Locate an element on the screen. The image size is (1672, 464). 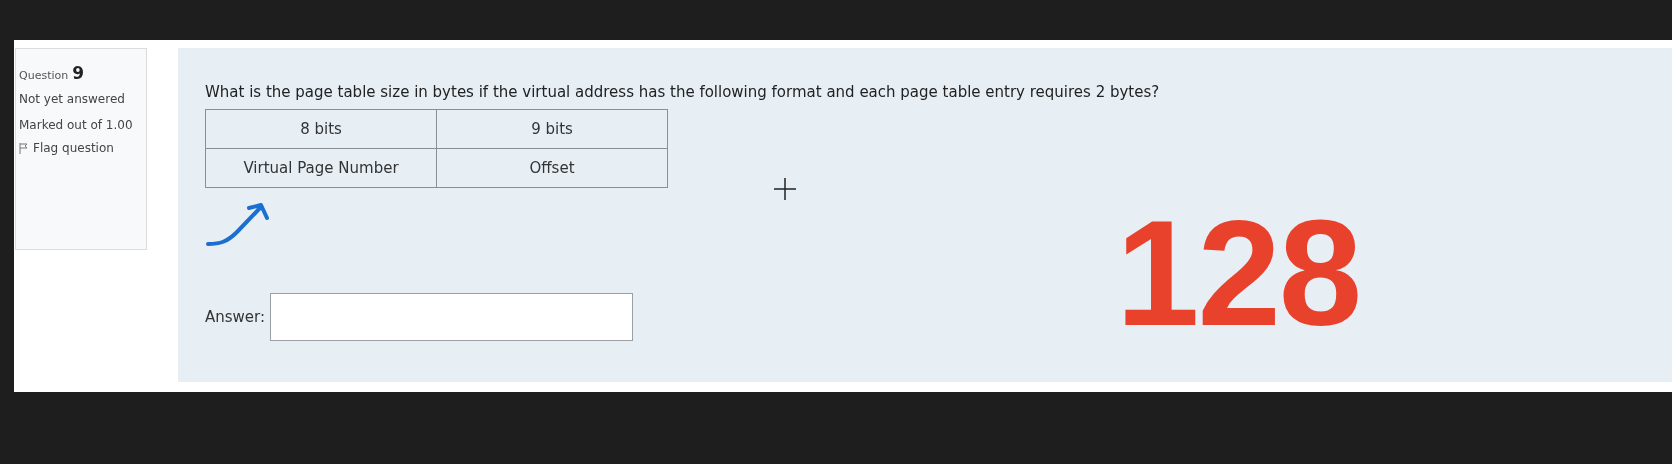
crosshair-cursor-icon is located at coordinates (785, 189).